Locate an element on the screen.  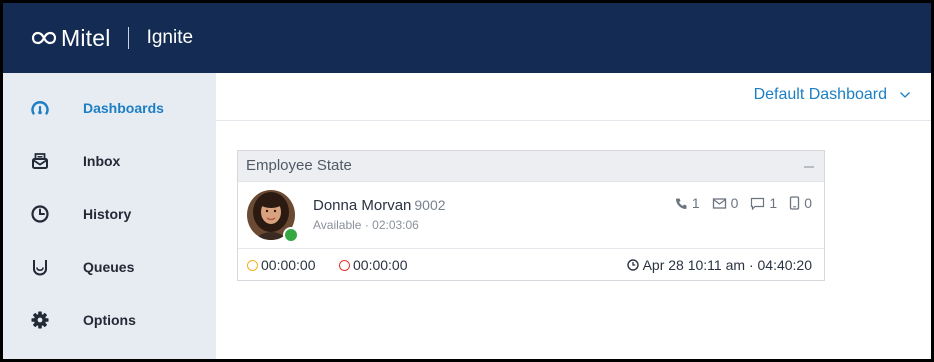
employee-status: Available · 02:03:06 is located at coordinates (366, 225).